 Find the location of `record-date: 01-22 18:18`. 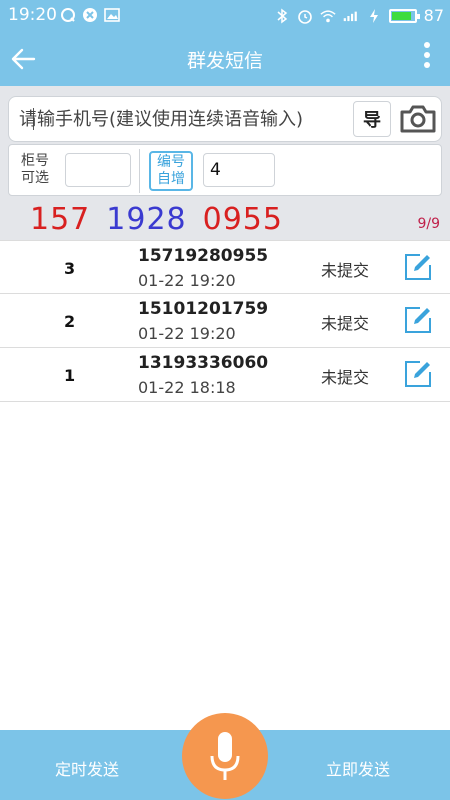

record-date: 01-22 18:18 is located at coordinates (187, 387).